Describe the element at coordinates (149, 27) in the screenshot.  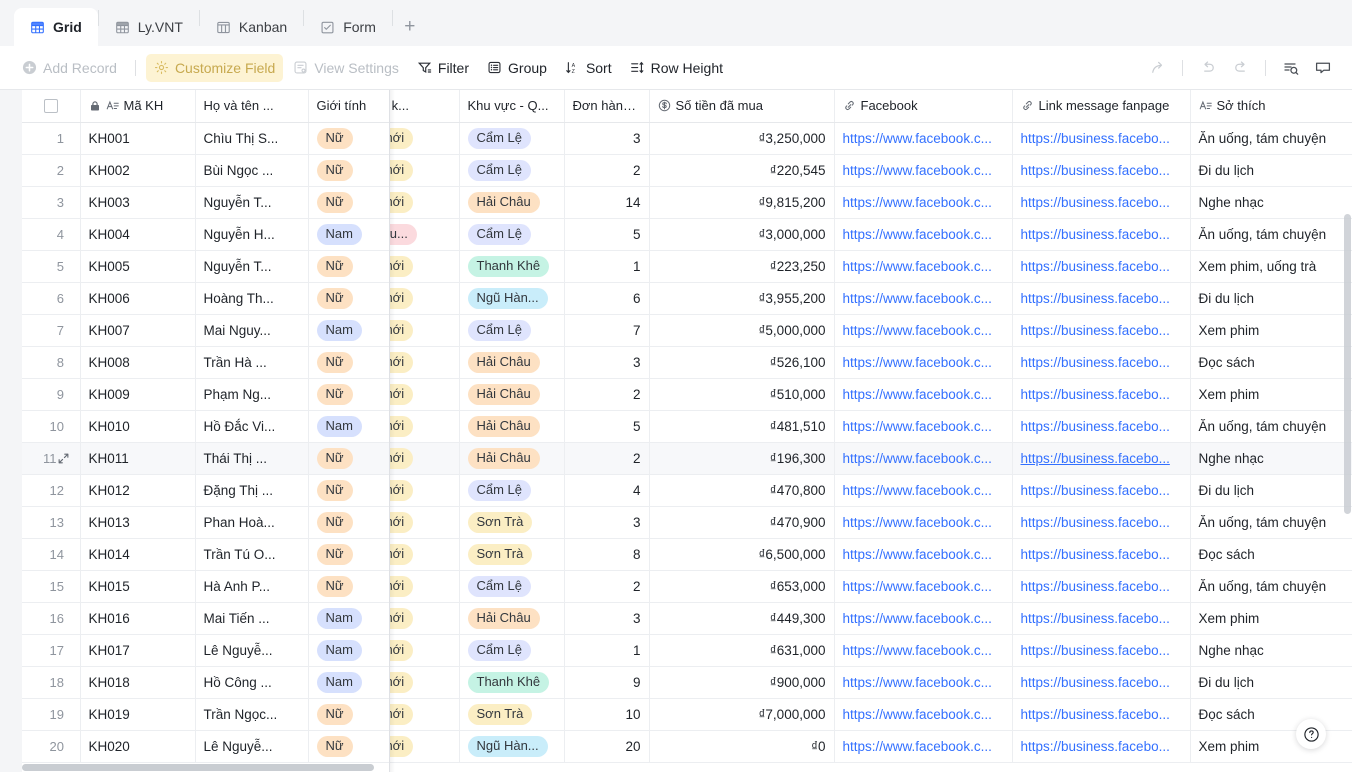
I see `tab-ly-vnt: Ly.VNT` at that location.